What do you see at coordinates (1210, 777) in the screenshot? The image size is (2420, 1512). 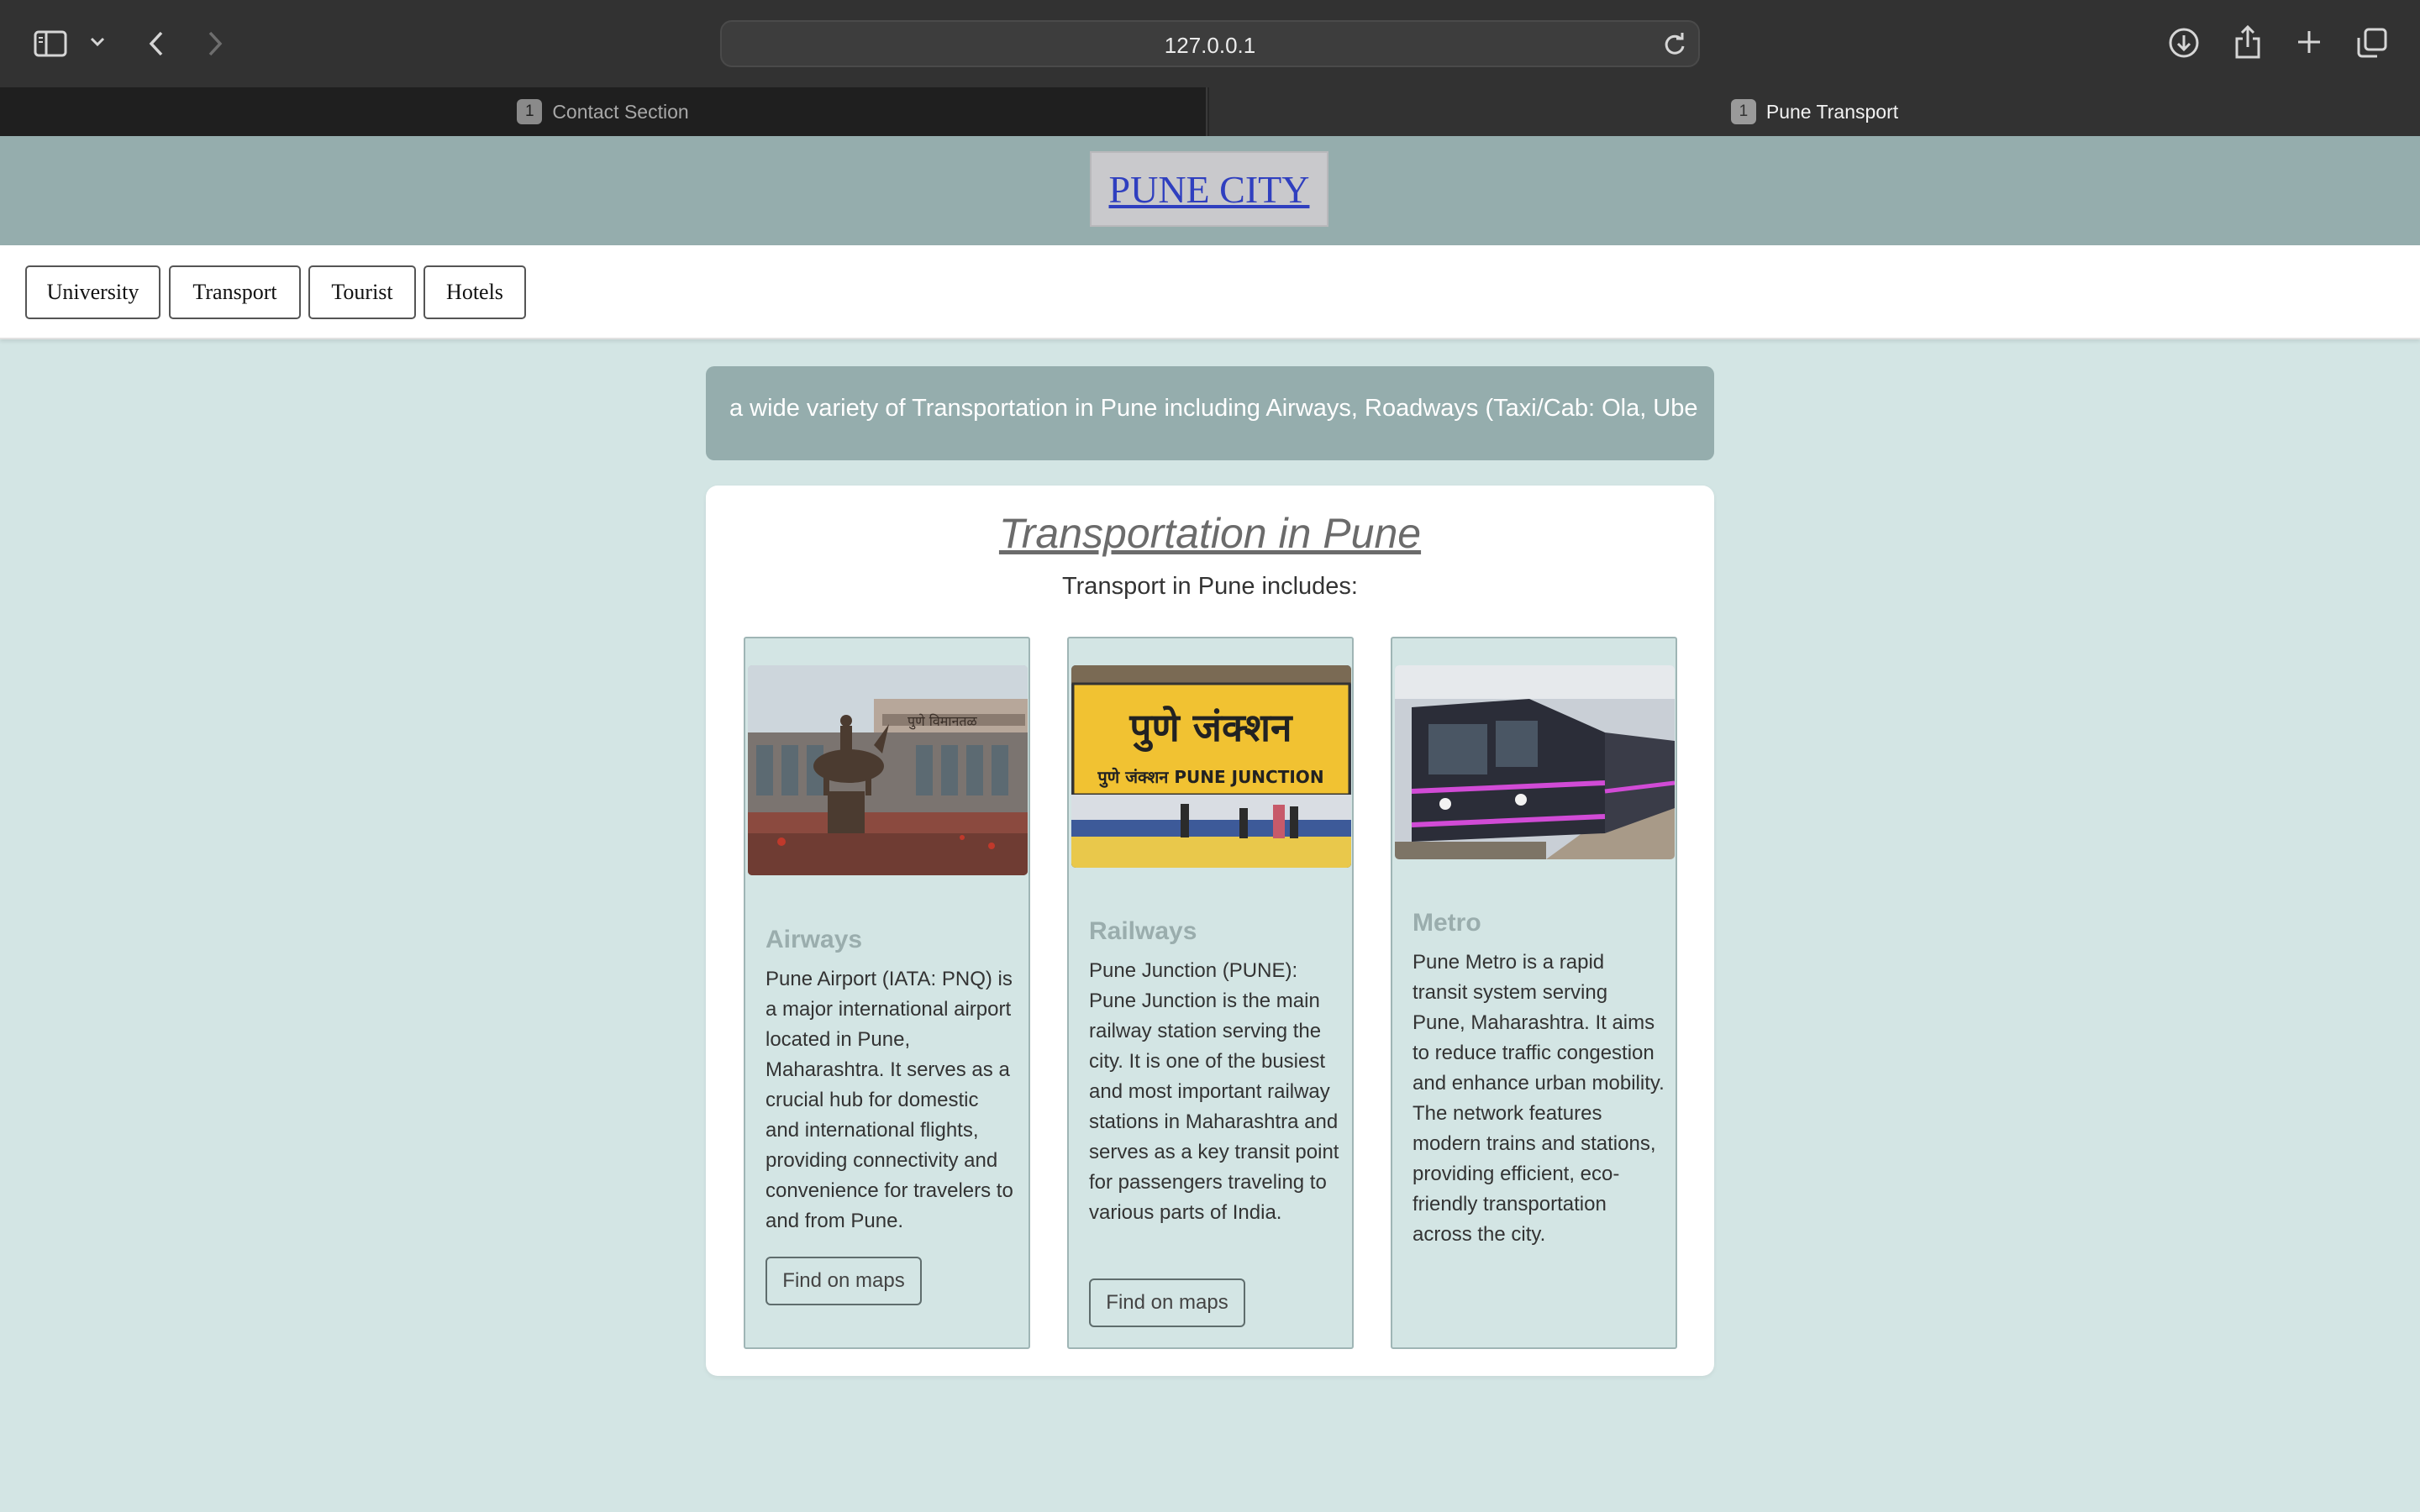 I see `station-sign-subtext: पुणे जंक्शन PUNE JUNCTION` at bounding box center [1210, 777].